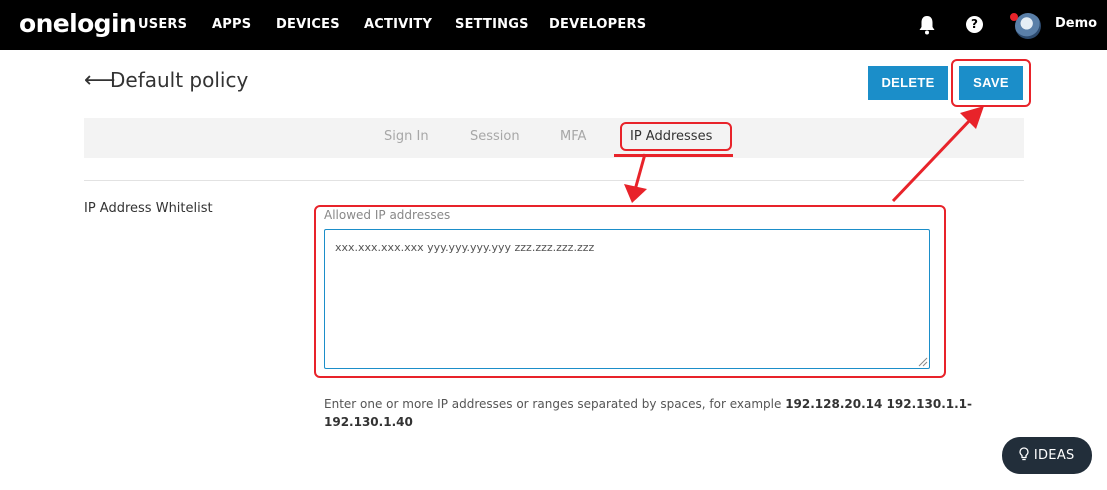 Image resolution: width=1107 pixels, height=490 pixels. I want to click on nav-item-activity: ACTIVITY, so click(398, 24).